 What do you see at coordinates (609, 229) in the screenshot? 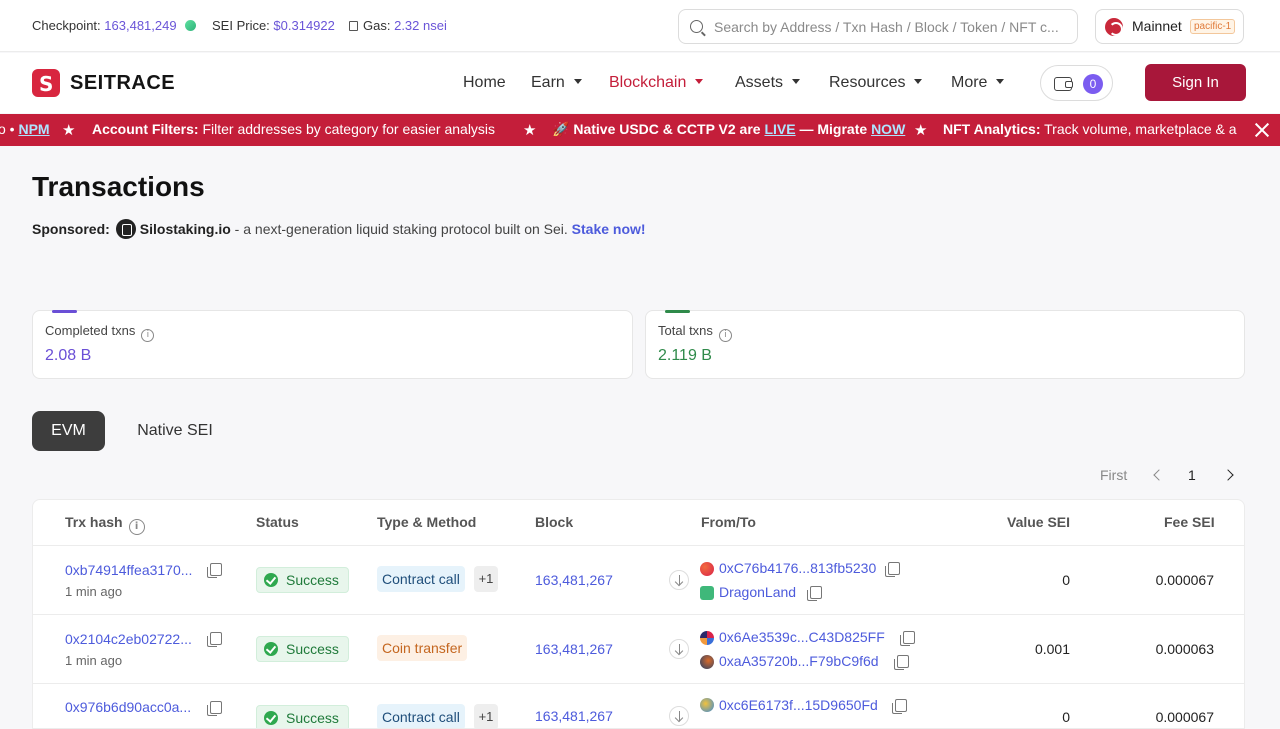
I see `stake-now-link: Stake now!` at bounding box center [609, 229].